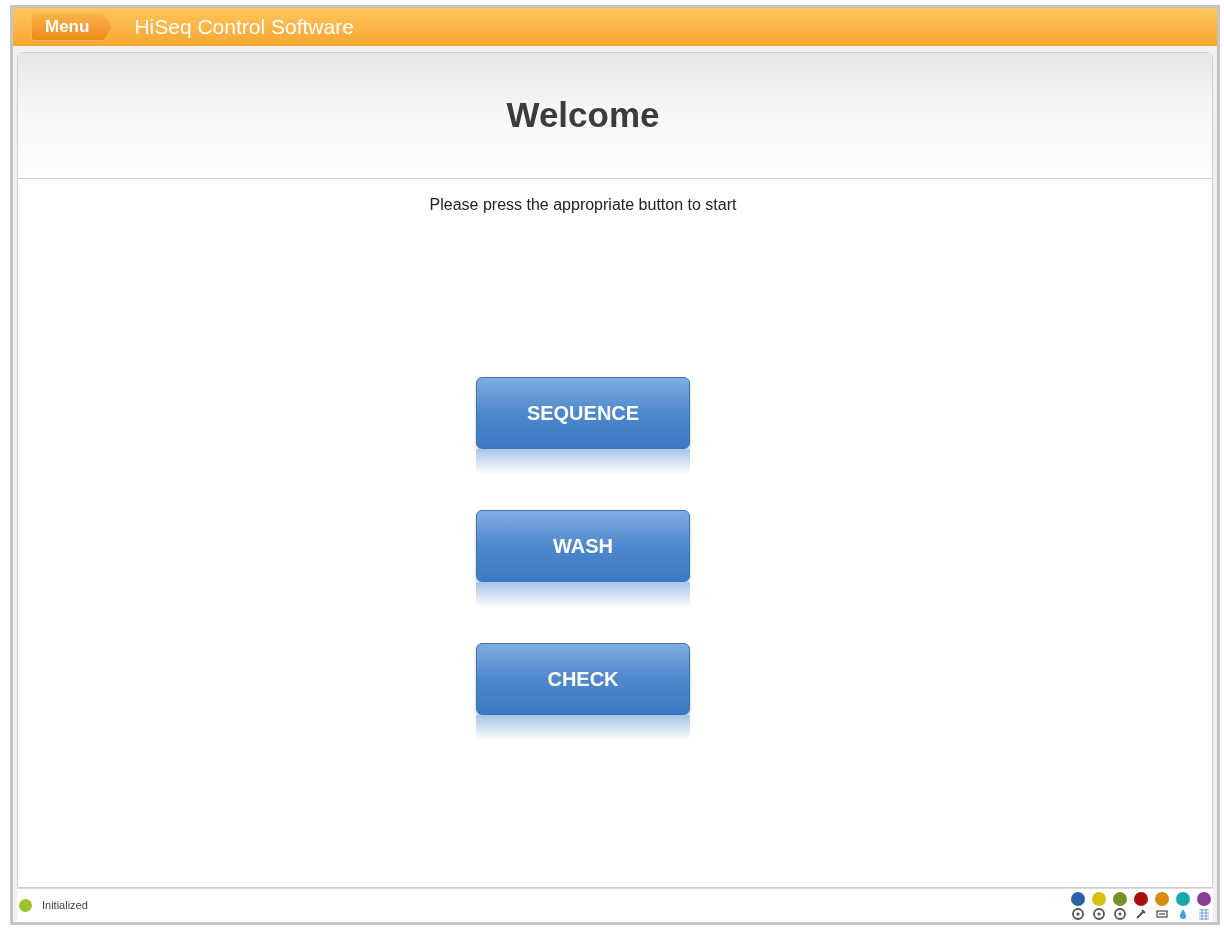 The image size is (1224, 929). Describe the element at coordinates (244, 27) in the screenshot. I see `app-title: HiSeq Control Software` at that location.